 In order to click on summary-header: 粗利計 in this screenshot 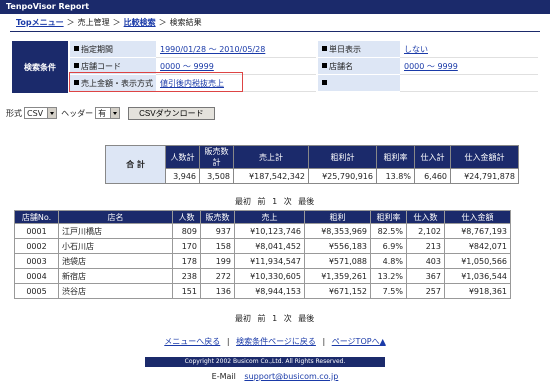, I will do `click(342, 157)`.